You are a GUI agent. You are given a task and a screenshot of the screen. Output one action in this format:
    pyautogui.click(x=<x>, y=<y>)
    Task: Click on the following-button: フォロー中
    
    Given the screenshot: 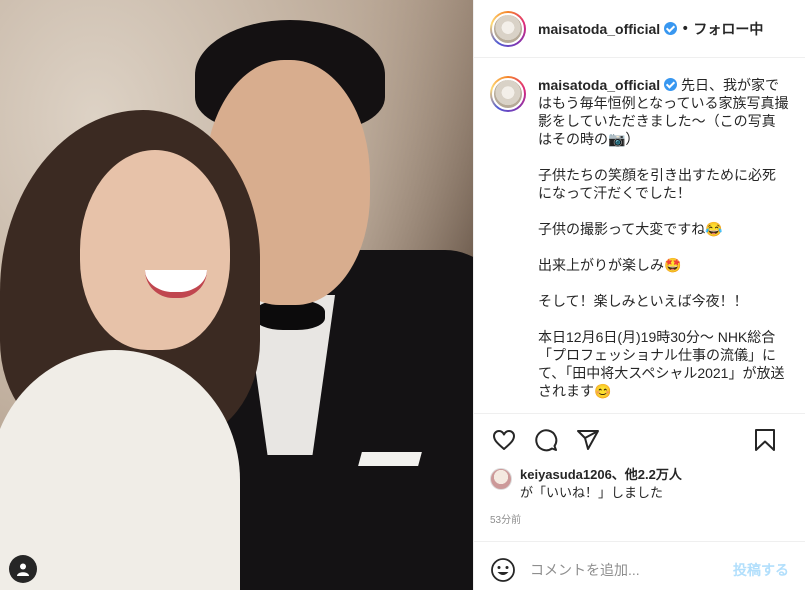 What is the action you would take?
    pyautogui.click(x=728, y=29)
    